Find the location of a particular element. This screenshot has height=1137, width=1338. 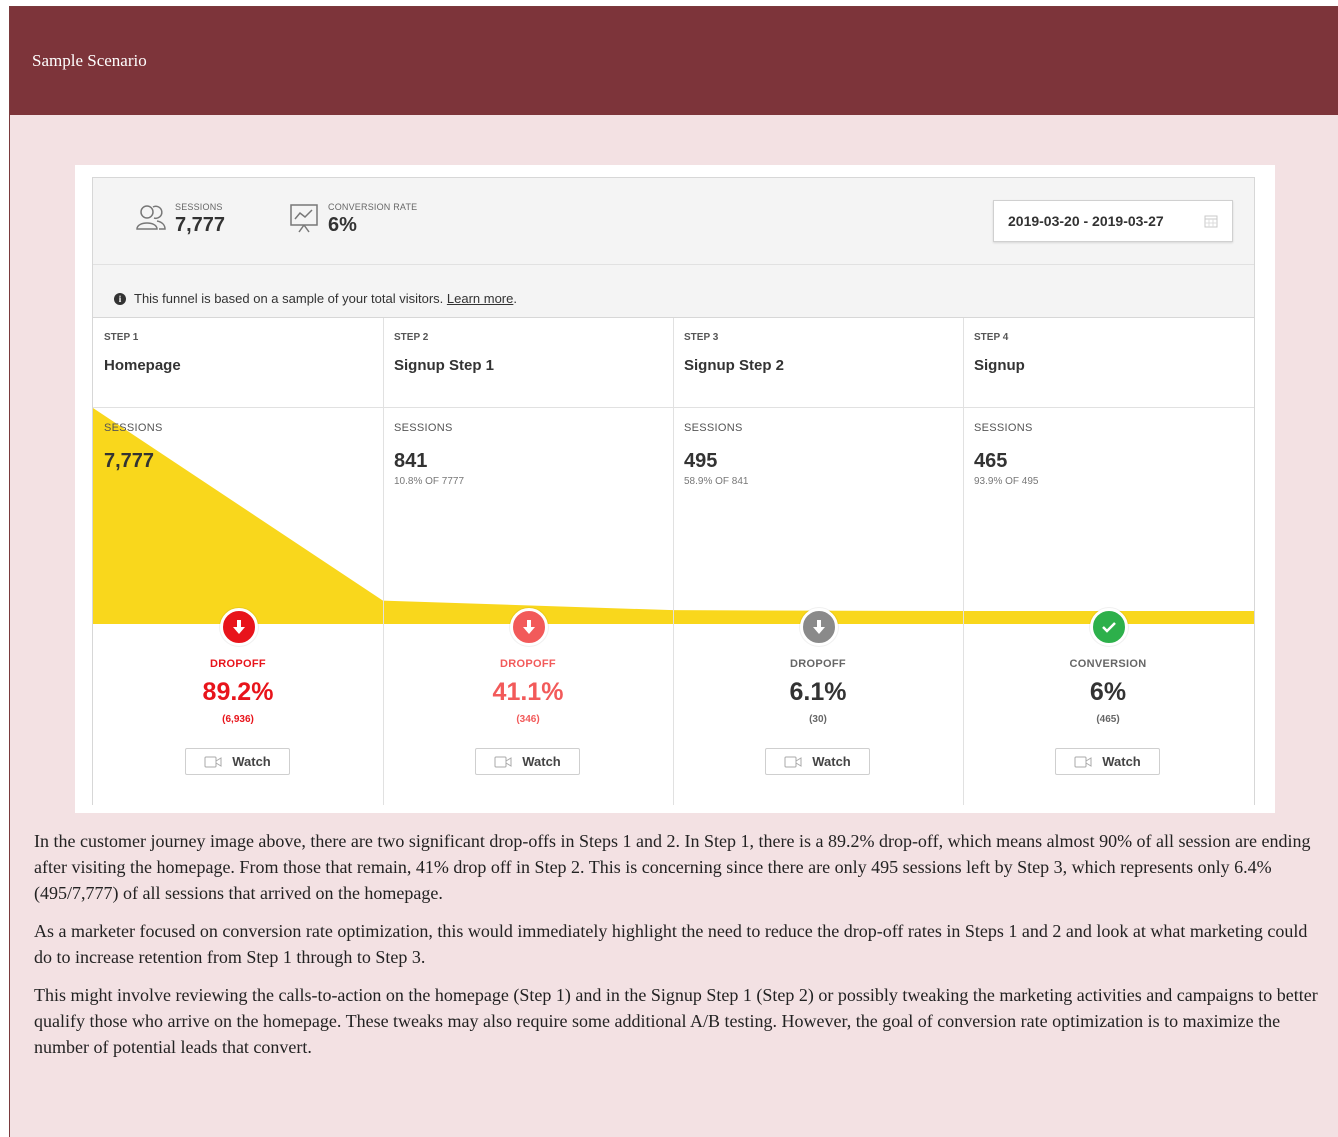

dropoff-count: (346) is located at coordinates (528, 719).